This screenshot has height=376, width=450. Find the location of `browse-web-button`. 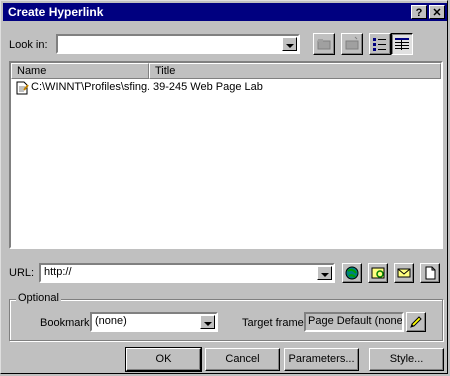

browse-web-button is located at coordinates (352, 273).